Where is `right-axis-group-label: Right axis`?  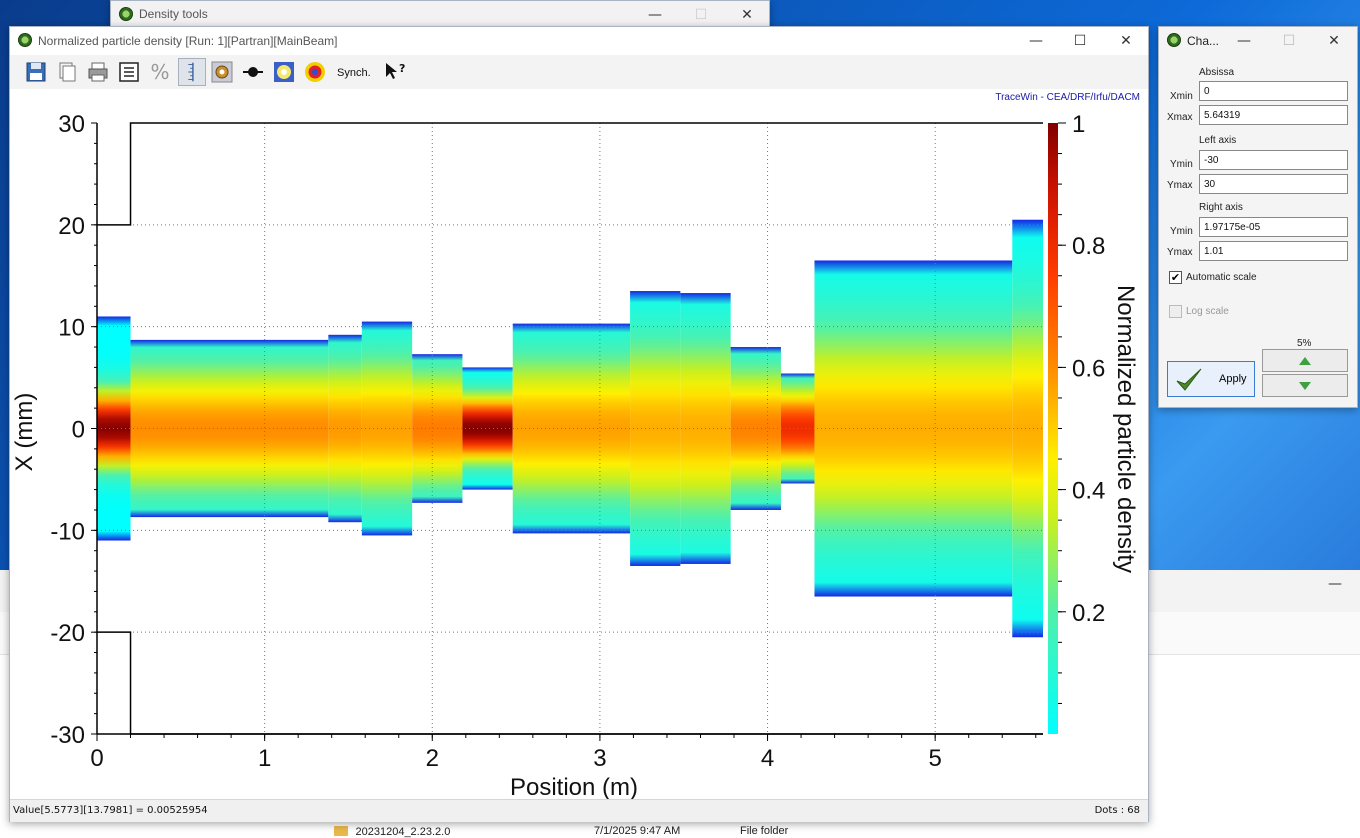 right-axis-group-label: Right axis is located at coordinates (1221, 207).